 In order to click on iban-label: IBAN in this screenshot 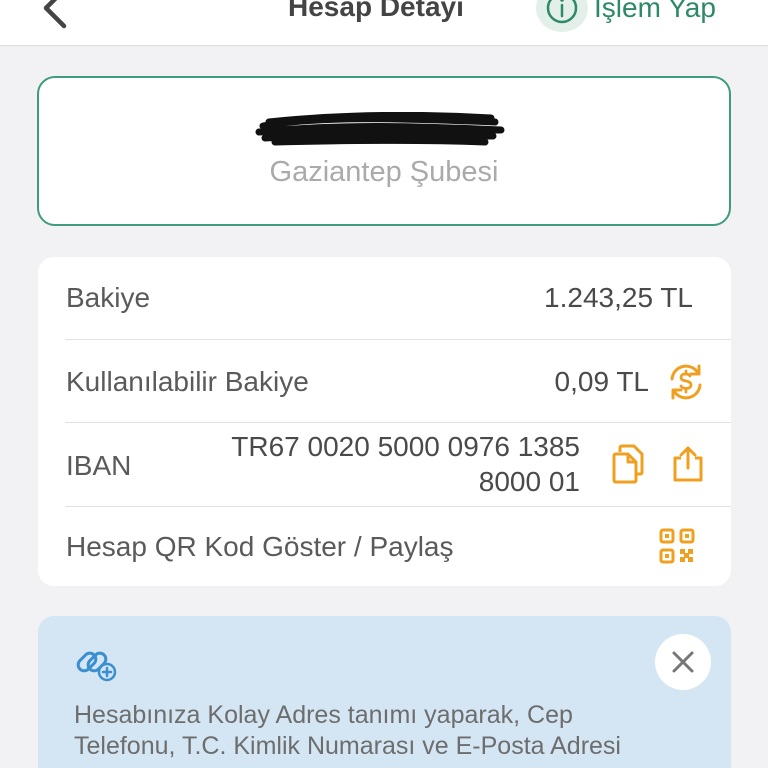, I will do `click(99, 465)`.